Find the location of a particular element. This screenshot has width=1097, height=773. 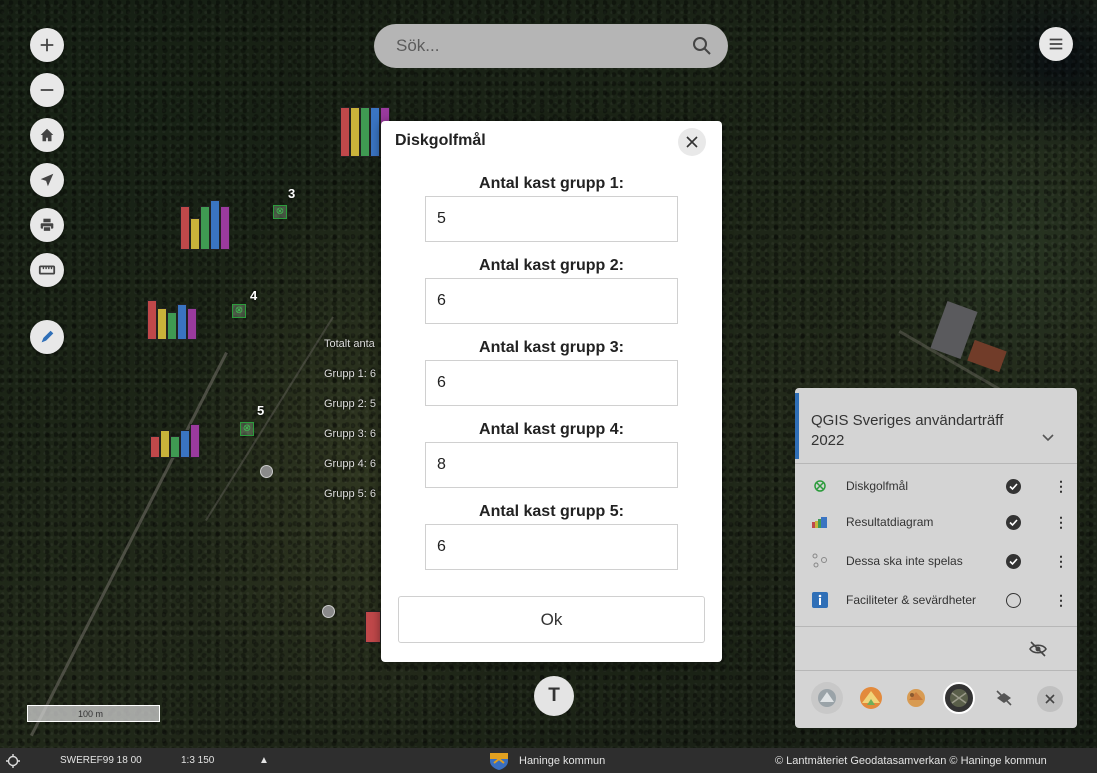

coat-of-arms-icon is located at coordinates (499, 761).